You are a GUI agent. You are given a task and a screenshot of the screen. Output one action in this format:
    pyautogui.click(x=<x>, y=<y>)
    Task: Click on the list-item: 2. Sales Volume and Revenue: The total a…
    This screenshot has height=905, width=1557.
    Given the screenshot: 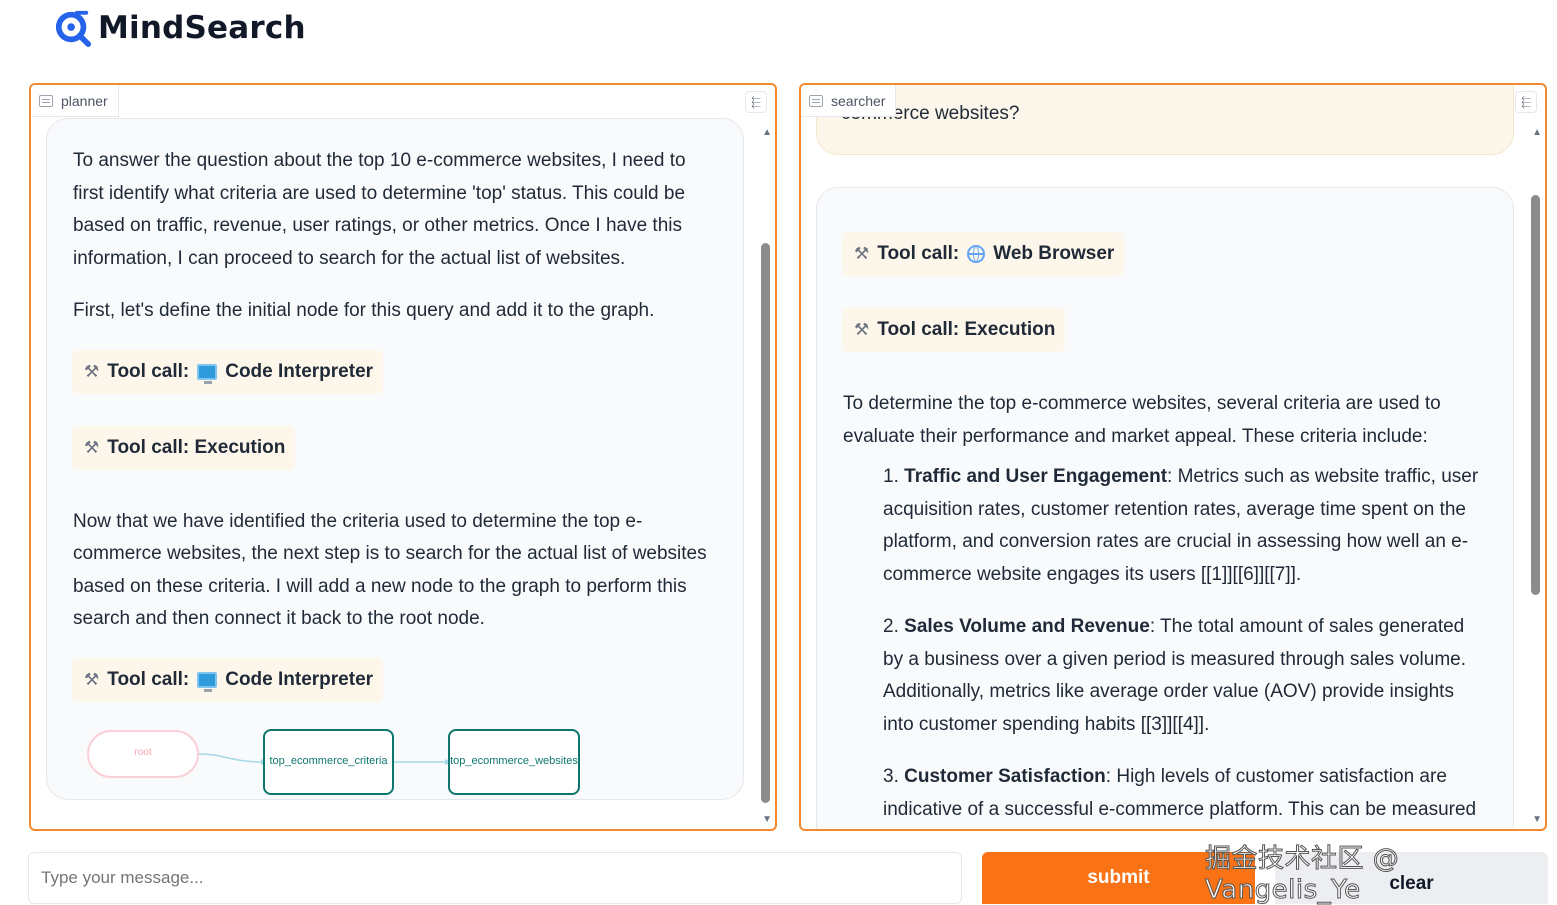 What is the action you would take?
    pyautogui.click(x=1186, y=676)
    